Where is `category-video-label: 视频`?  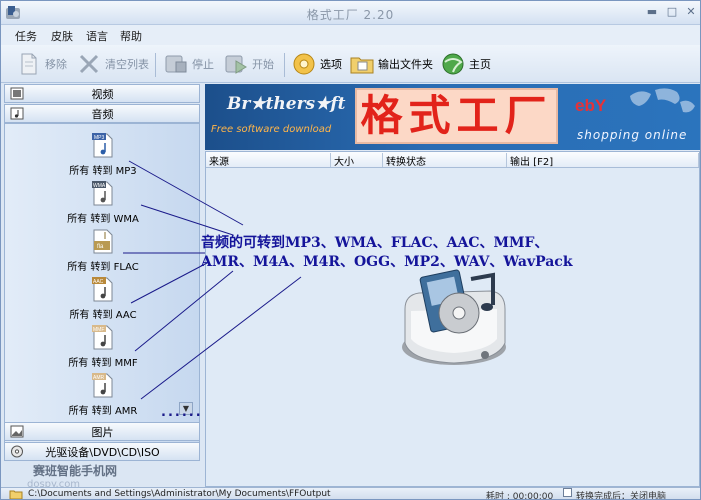
category-video-label: 视频 is located at coordinates (102, 94).